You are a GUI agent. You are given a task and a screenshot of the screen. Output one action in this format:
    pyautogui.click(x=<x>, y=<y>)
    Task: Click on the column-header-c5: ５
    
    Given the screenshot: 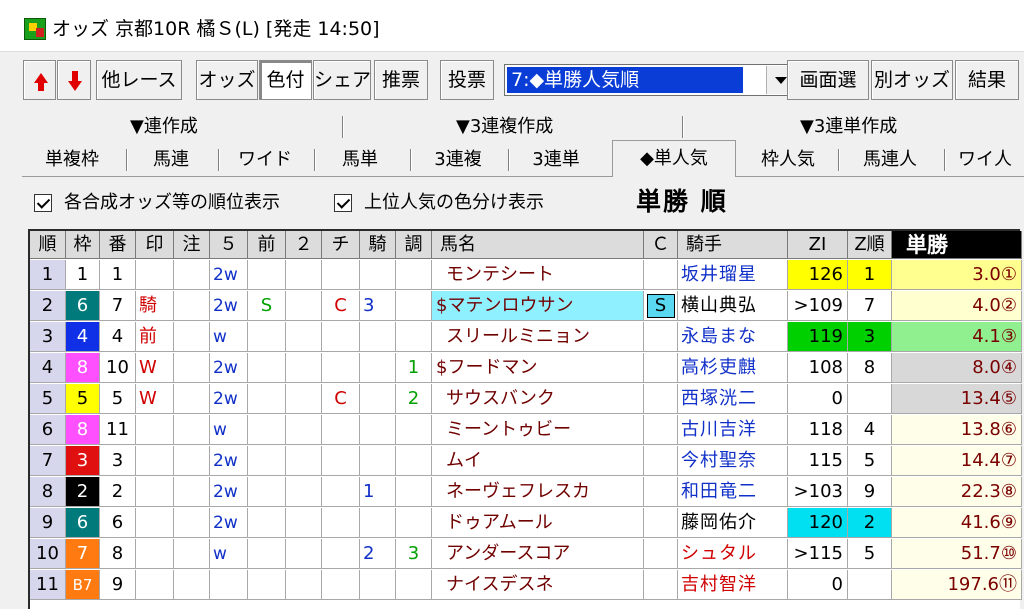 What is the action you would take?
    pyautogui.click(x=229, y=245)
    